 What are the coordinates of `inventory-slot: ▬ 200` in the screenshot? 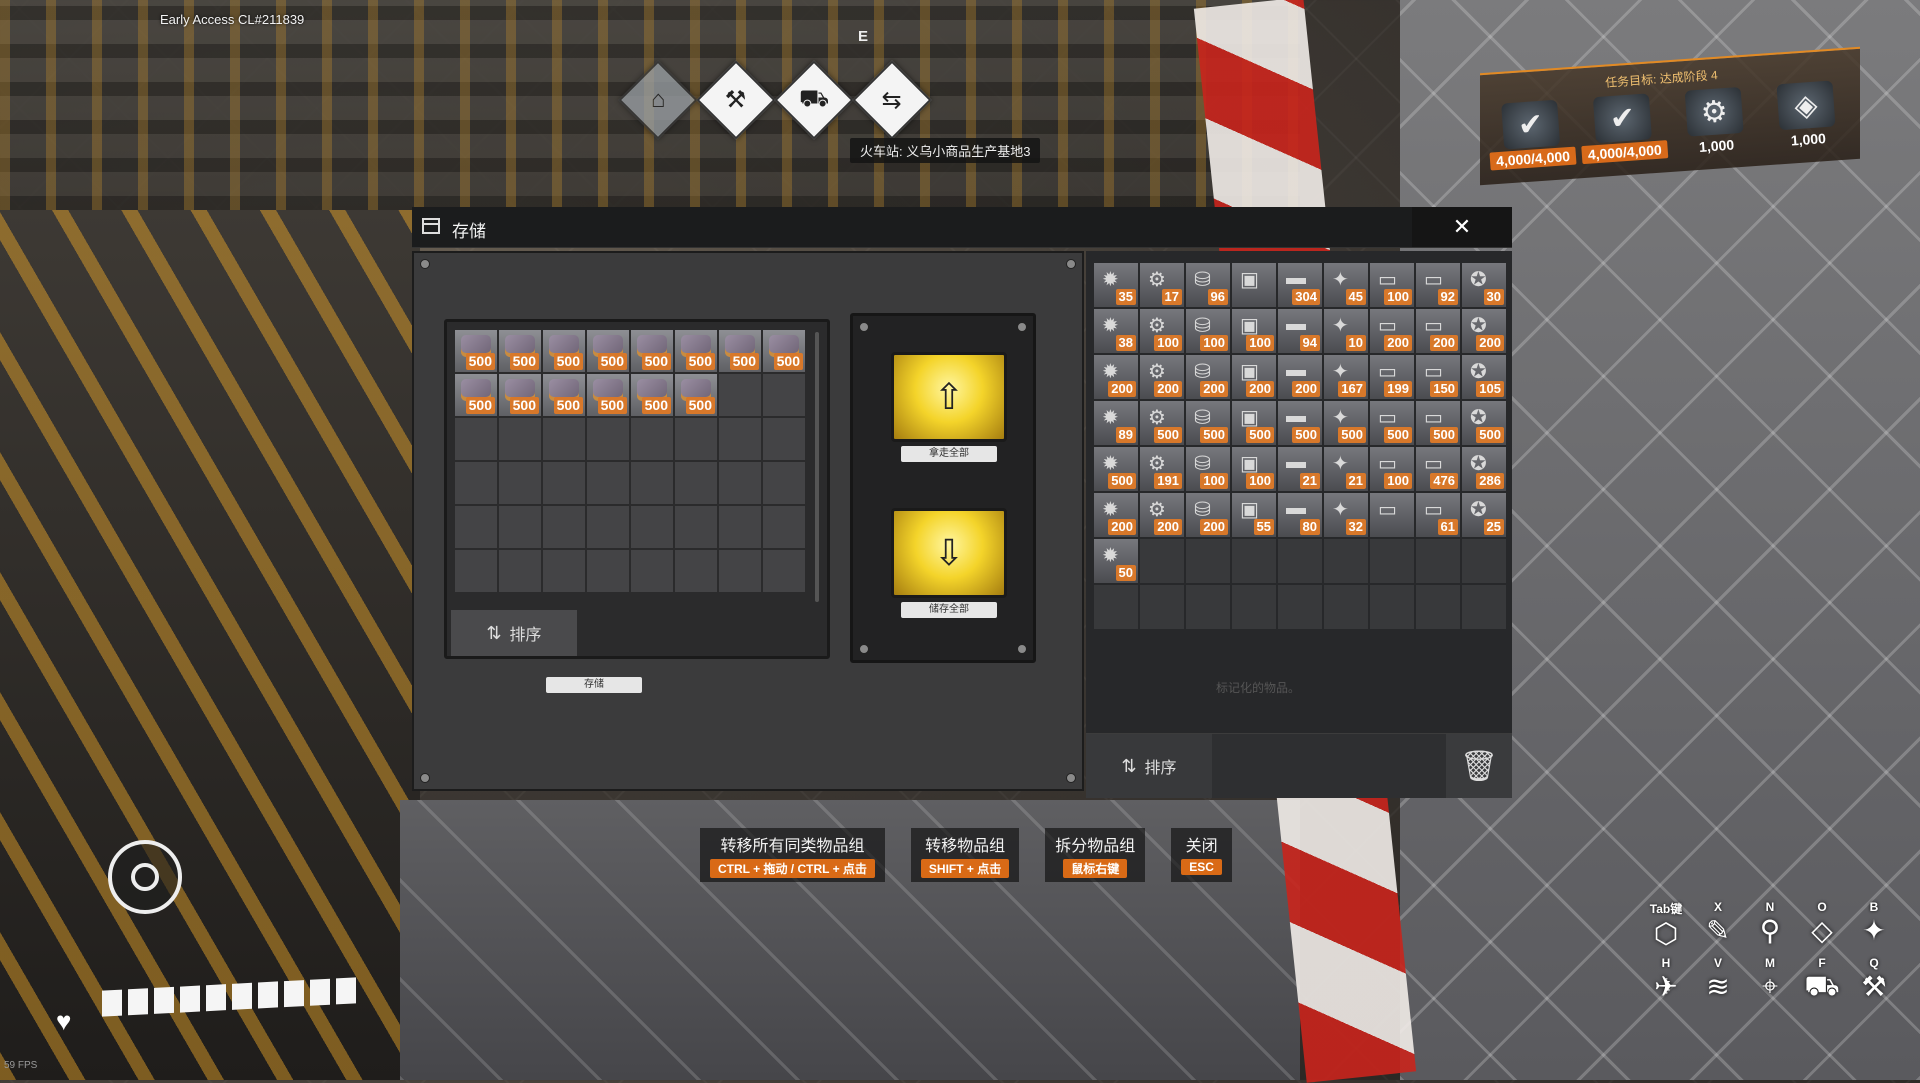 It's located at (1300, 377).